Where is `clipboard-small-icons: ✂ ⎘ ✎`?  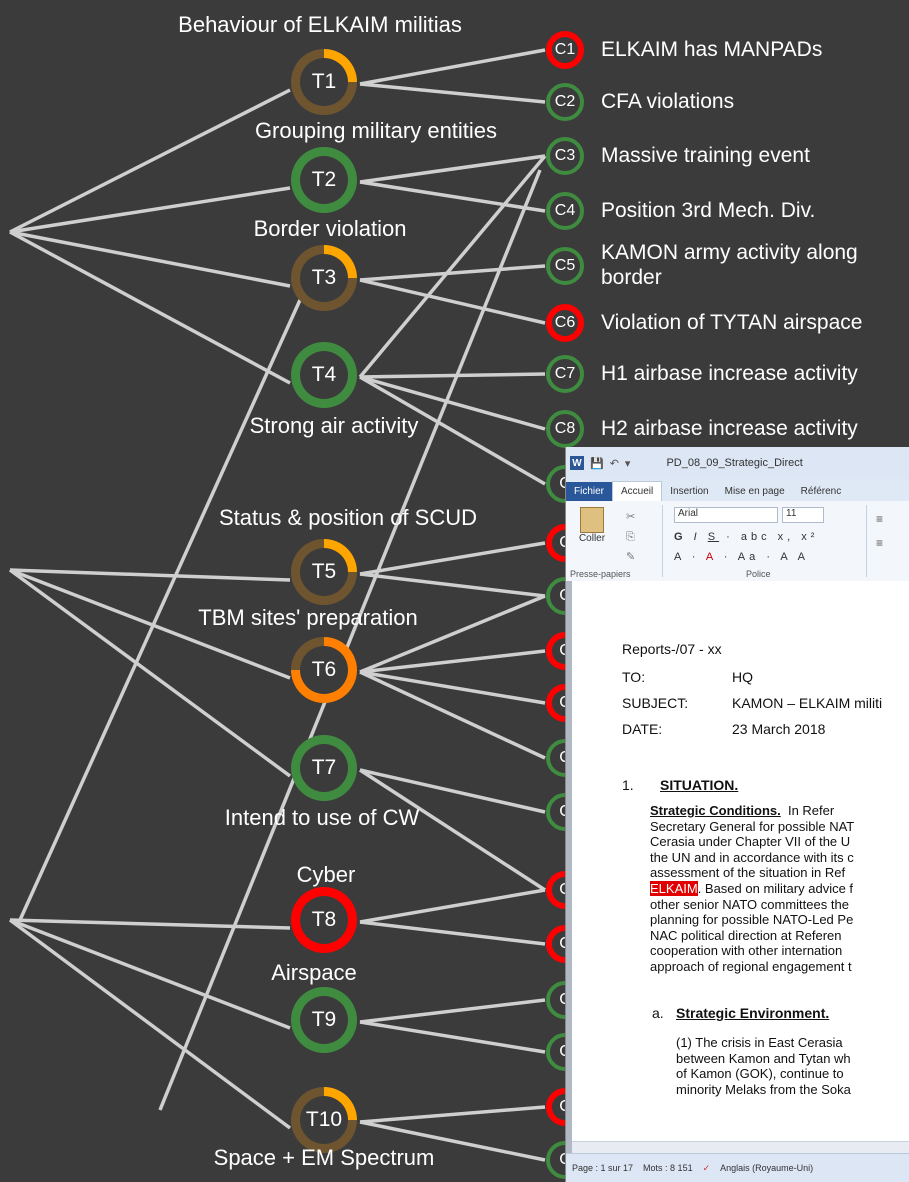 clipboard-small-icons: ✂ ⎘ ✎ is located at coordinates (630, 537).